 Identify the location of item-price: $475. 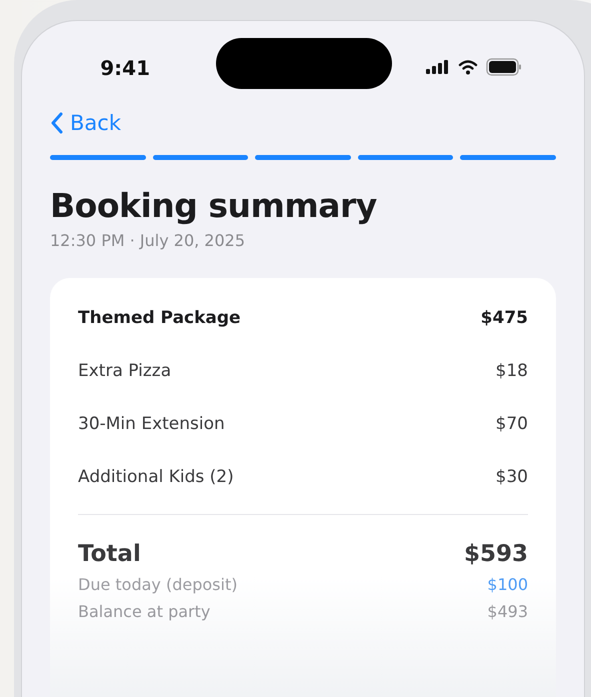
(504, 318).